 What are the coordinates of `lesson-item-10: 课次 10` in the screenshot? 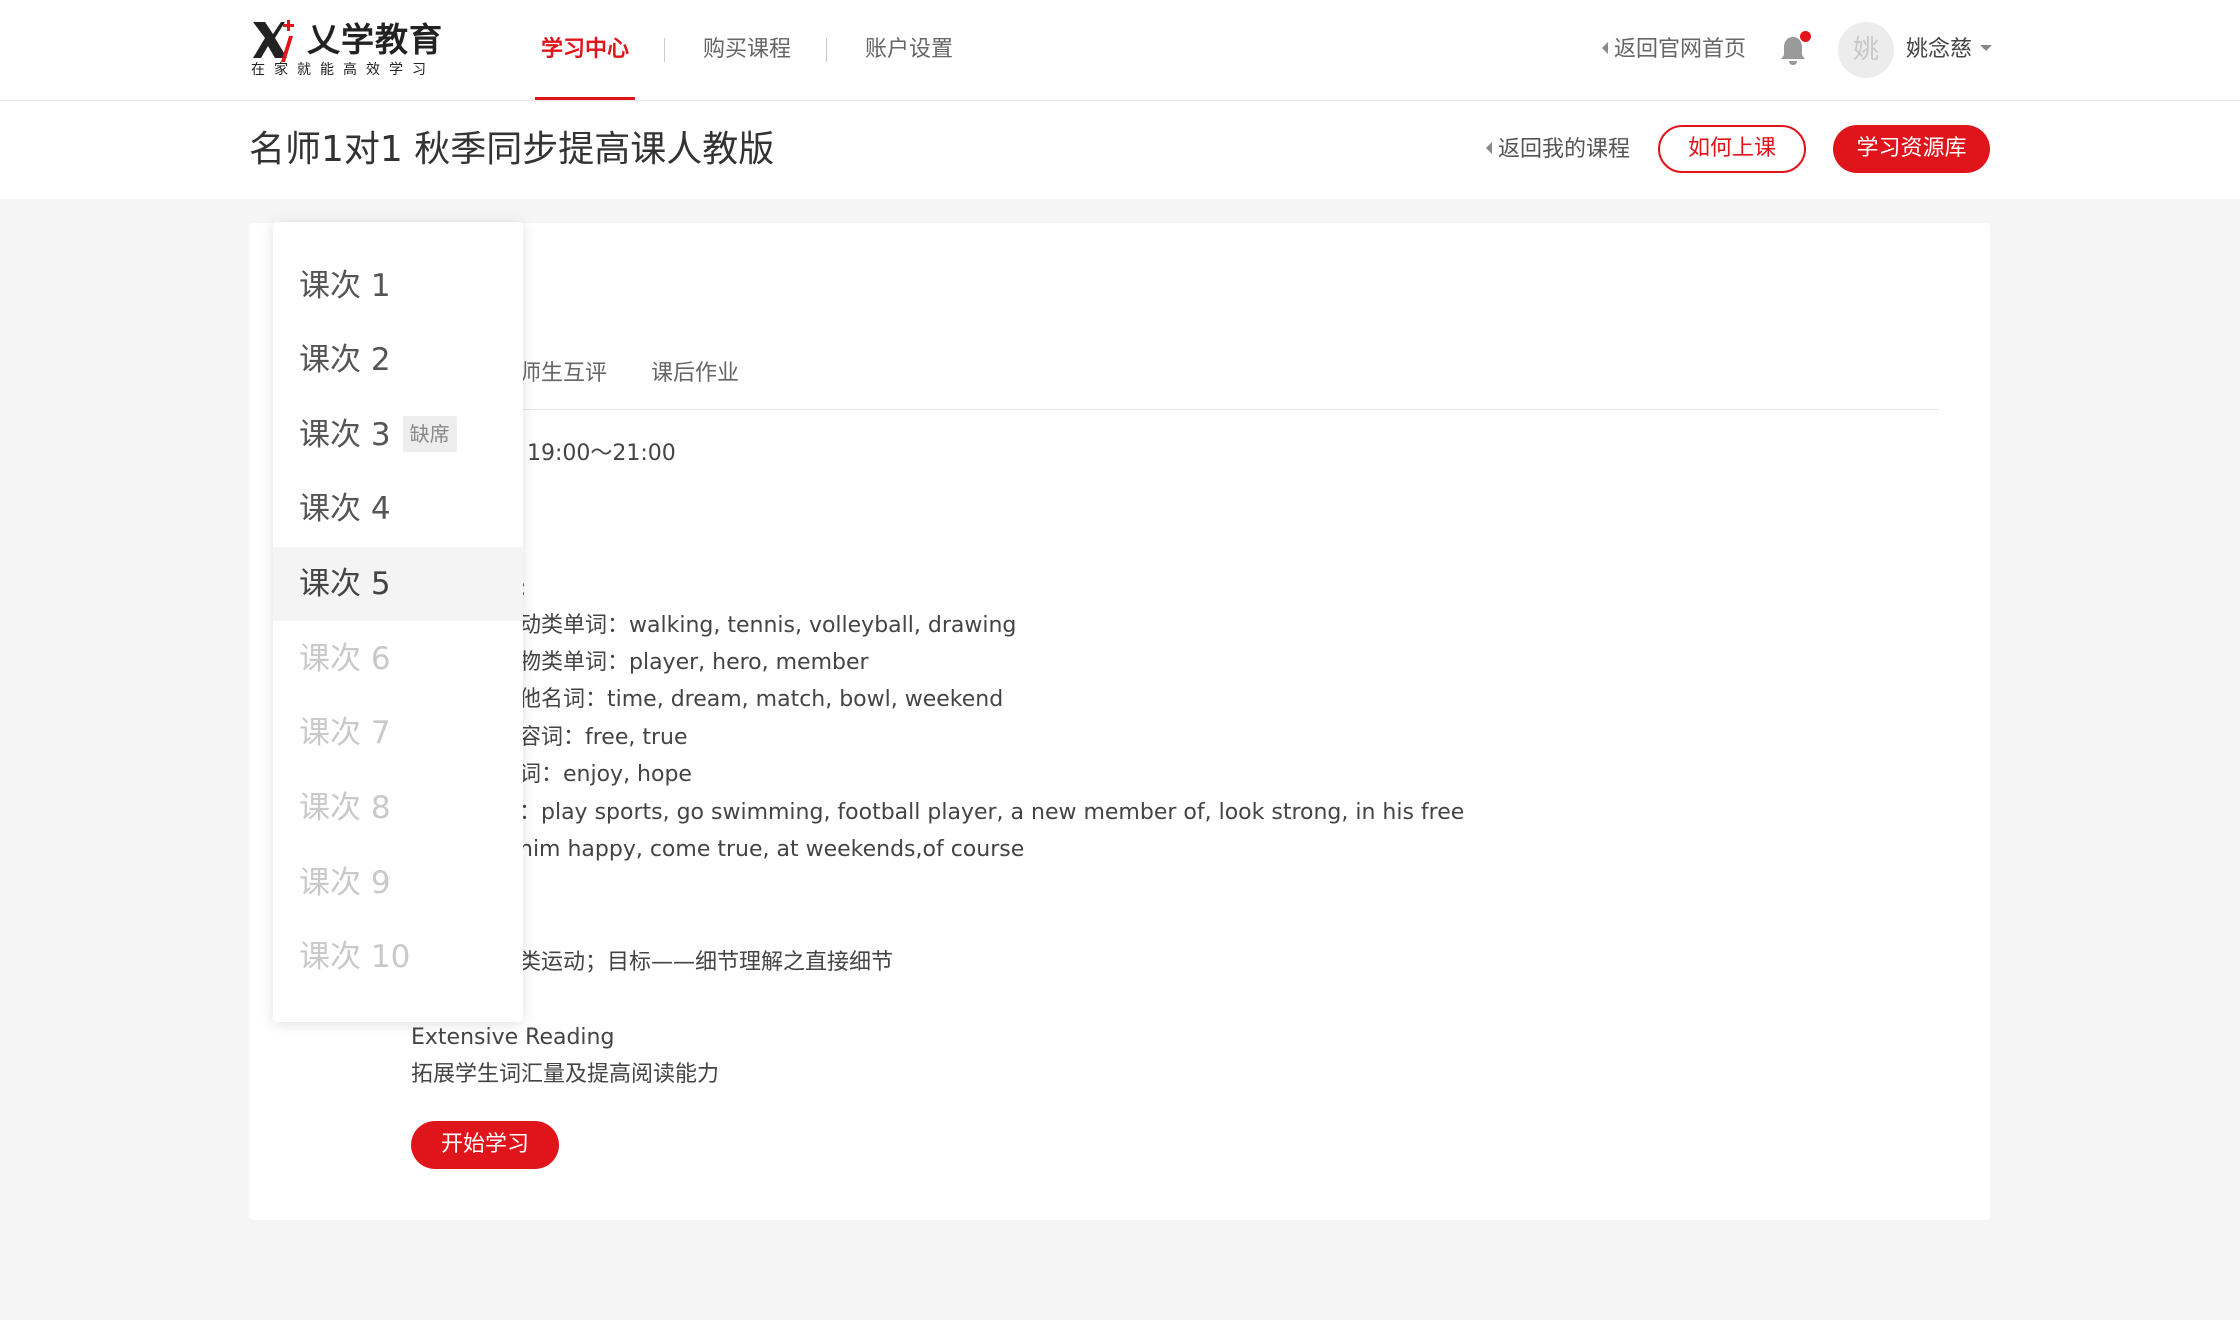 It's located at (398, 957).